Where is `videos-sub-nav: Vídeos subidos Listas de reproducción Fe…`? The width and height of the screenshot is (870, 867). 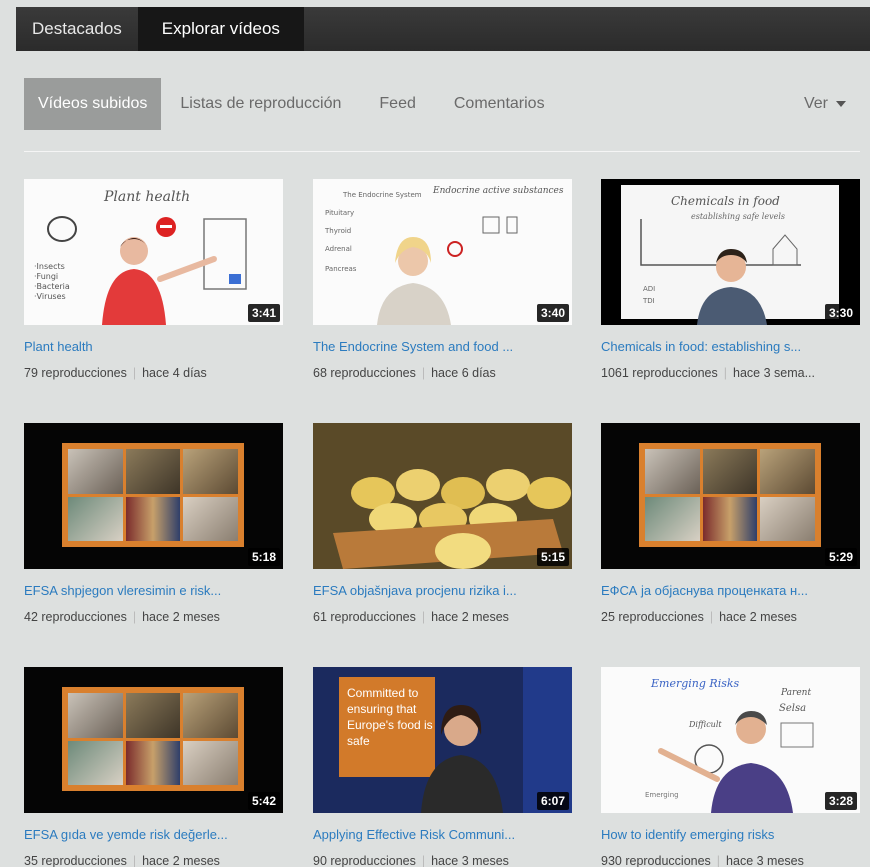 videos-sub-nav: Vídeos subidos Listas de reproducción Fe… is located at coordinates (442, 104).